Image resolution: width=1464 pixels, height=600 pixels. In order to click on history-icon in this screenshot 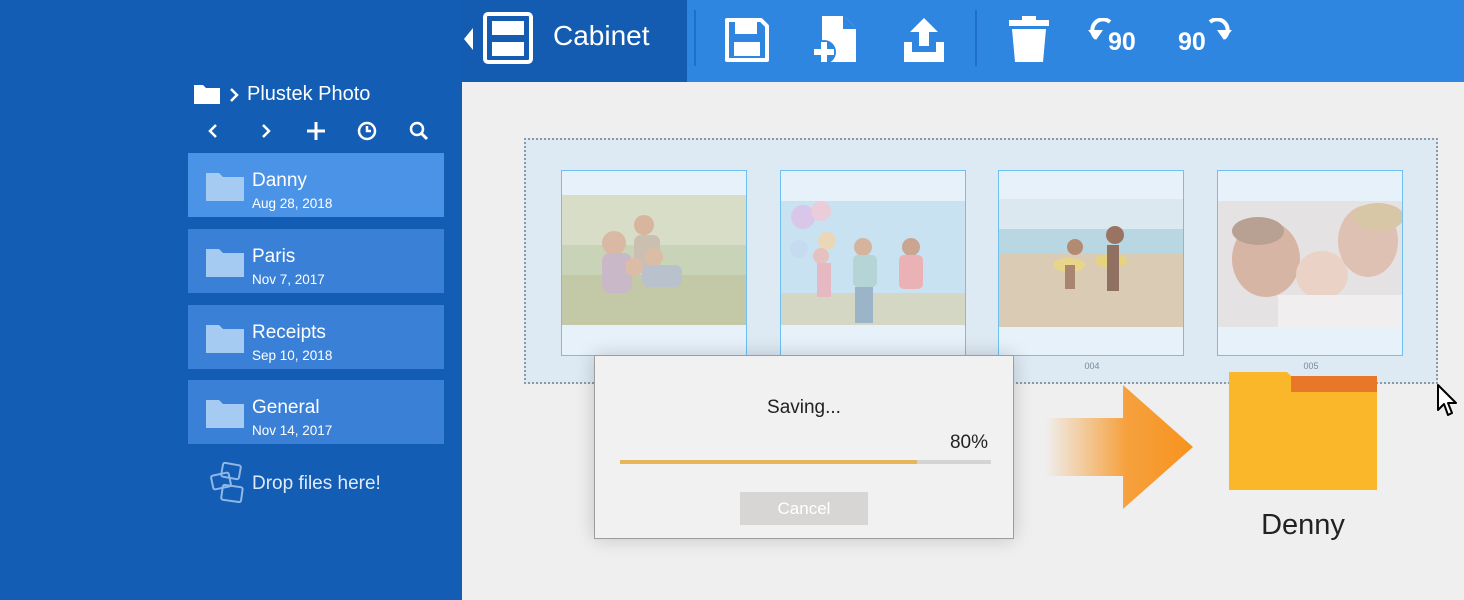, I will do `click(367, 131)`.